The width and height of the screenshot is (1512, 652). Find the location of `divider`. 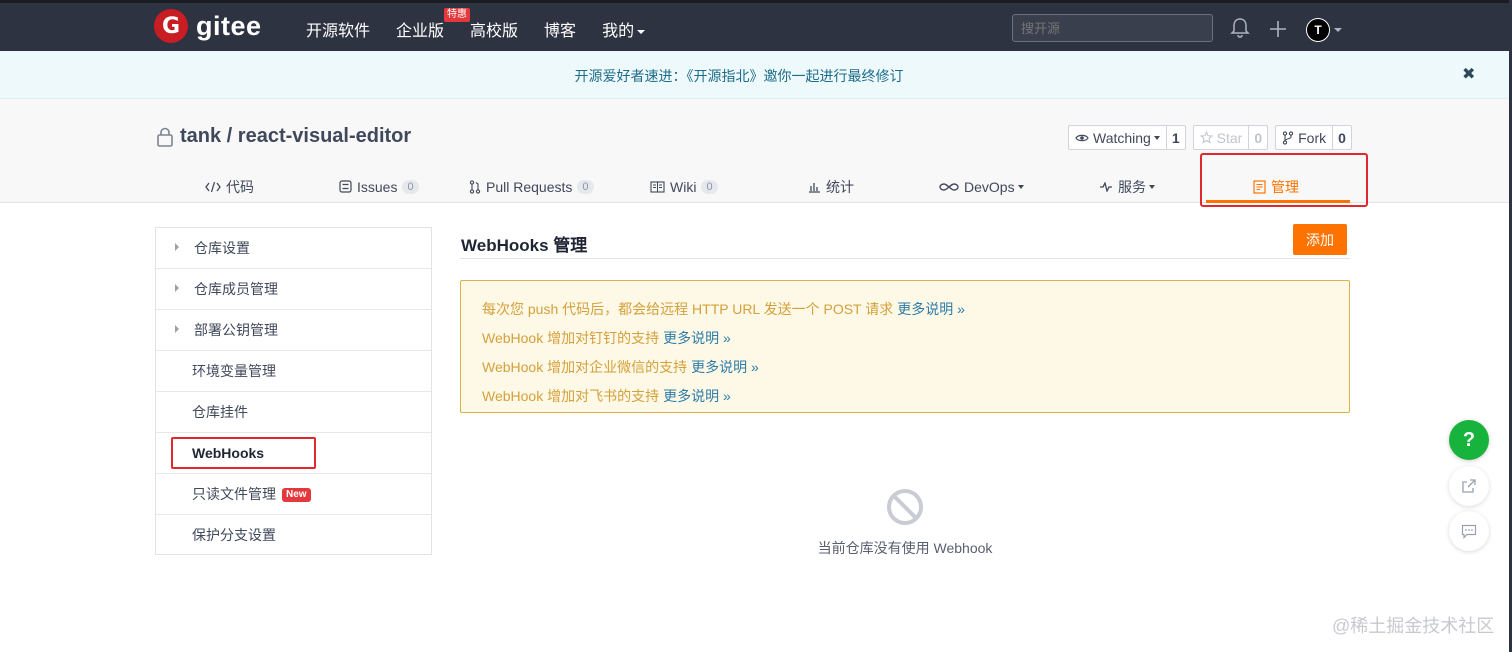

divider is located at coordinates (905, 258).